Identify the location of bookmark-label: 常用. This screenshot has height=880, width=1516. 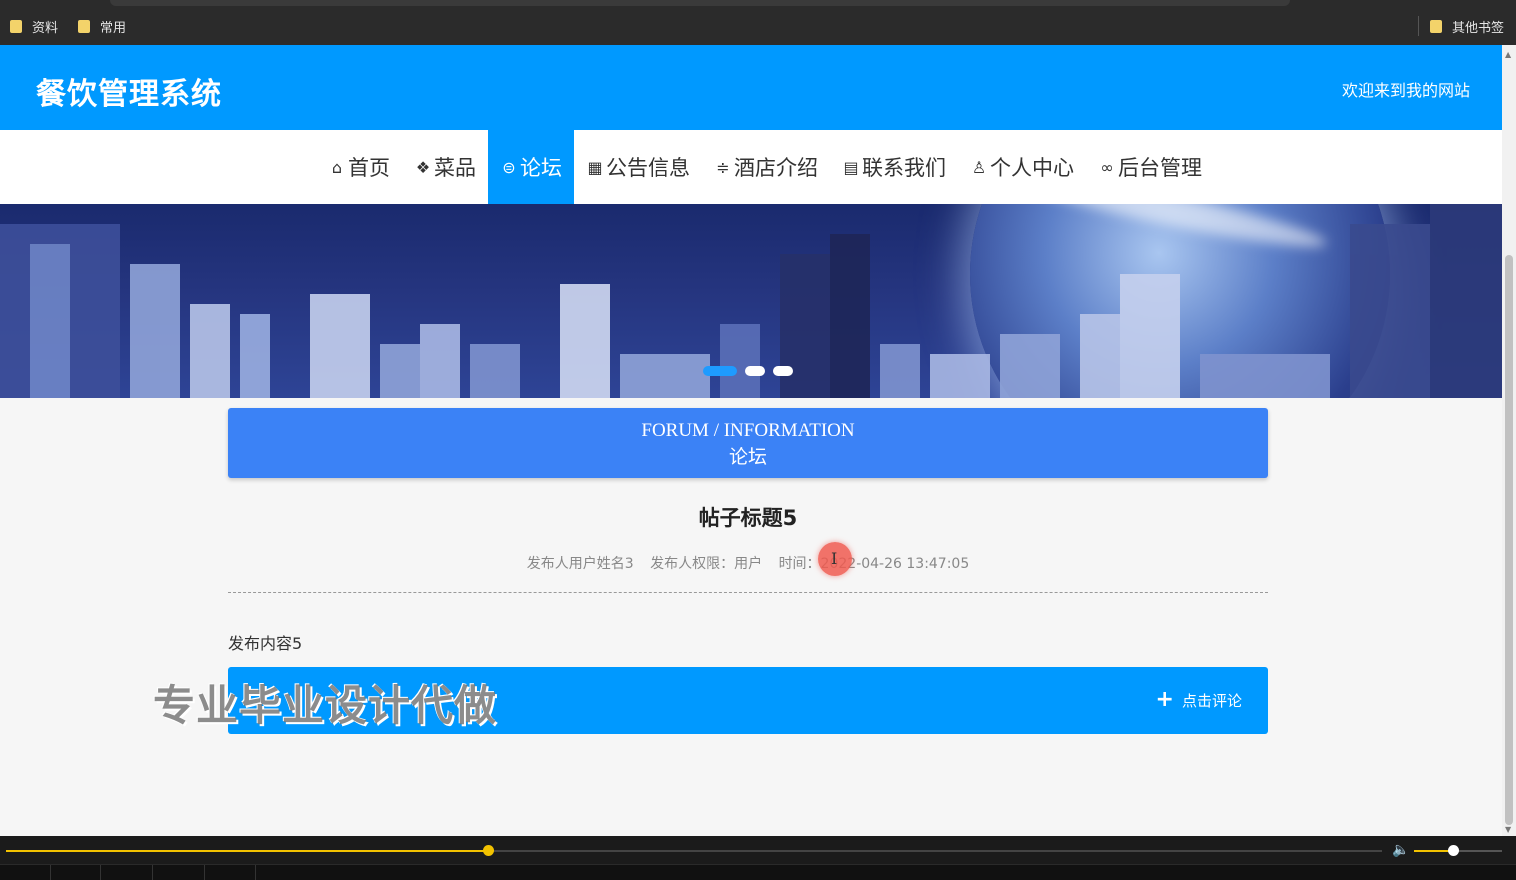
(113, 28).